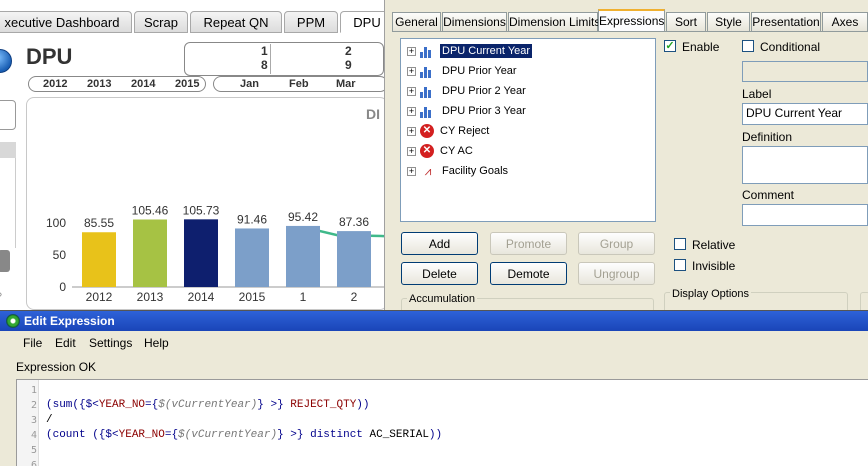  What do you see at coordinates (363, 405) in the screenshot?
I see `code-token: ))` at bounding box center [363, 405].